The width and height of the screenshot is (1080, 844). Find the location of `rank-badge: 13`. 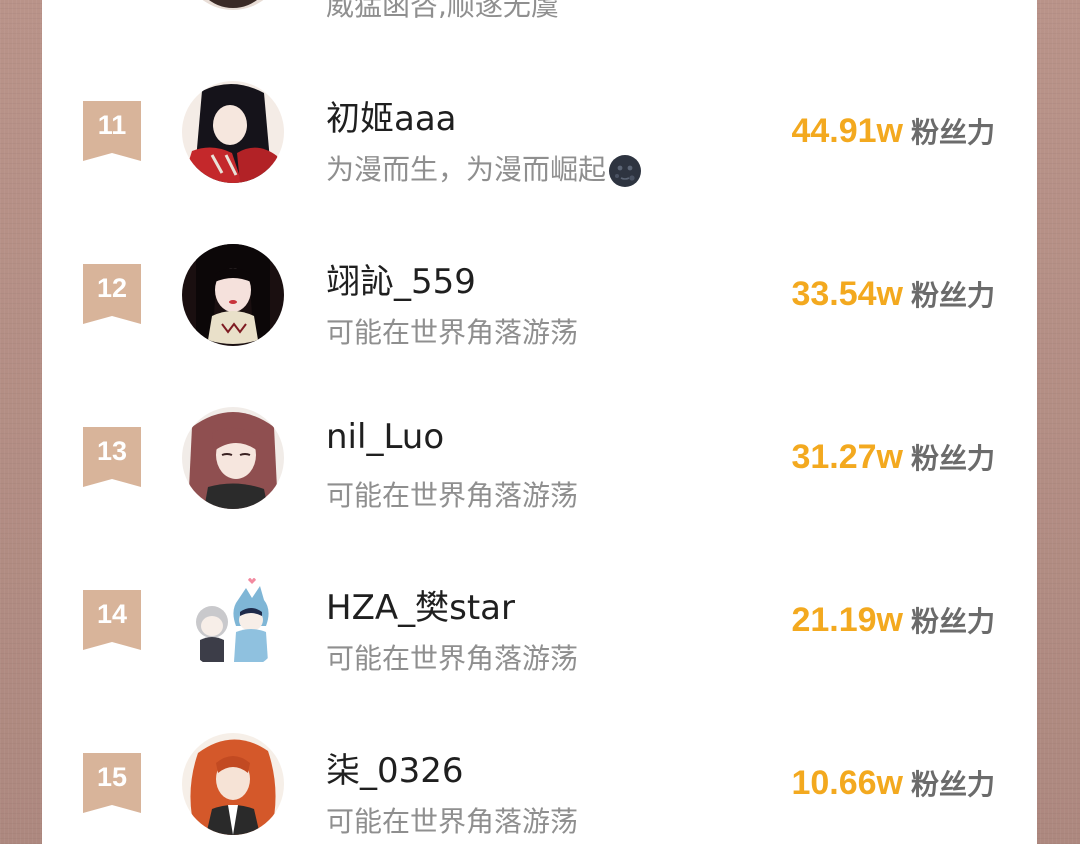

rank-badge: 13 is located at coordinates (112, 457).